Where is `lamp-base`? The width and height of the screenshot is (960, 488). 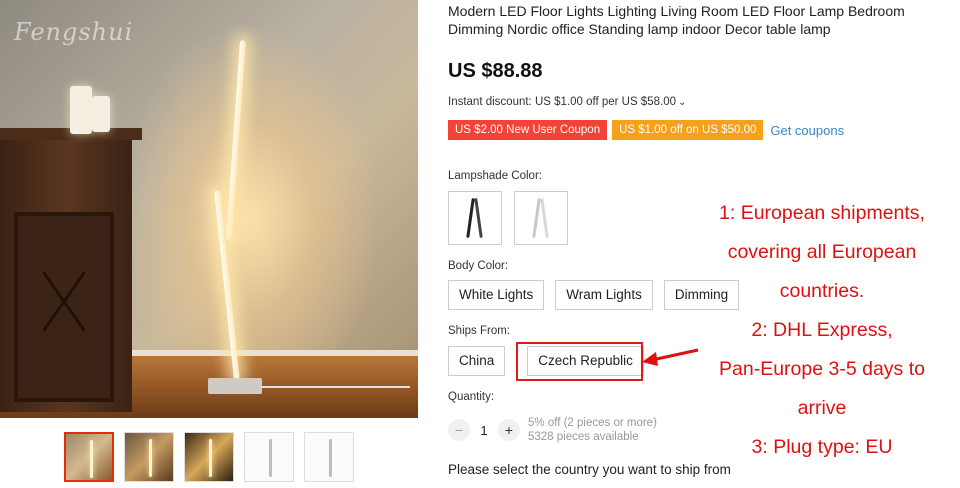
lamp-base is located at coordinates (235, 386).